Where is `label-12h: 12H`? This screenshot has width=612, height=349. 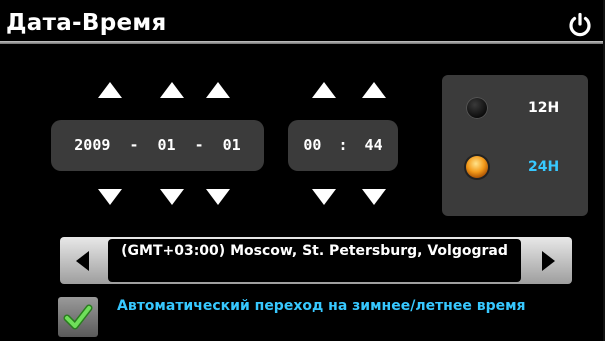
label-12h: 12H is located at coordinates (543, 108).